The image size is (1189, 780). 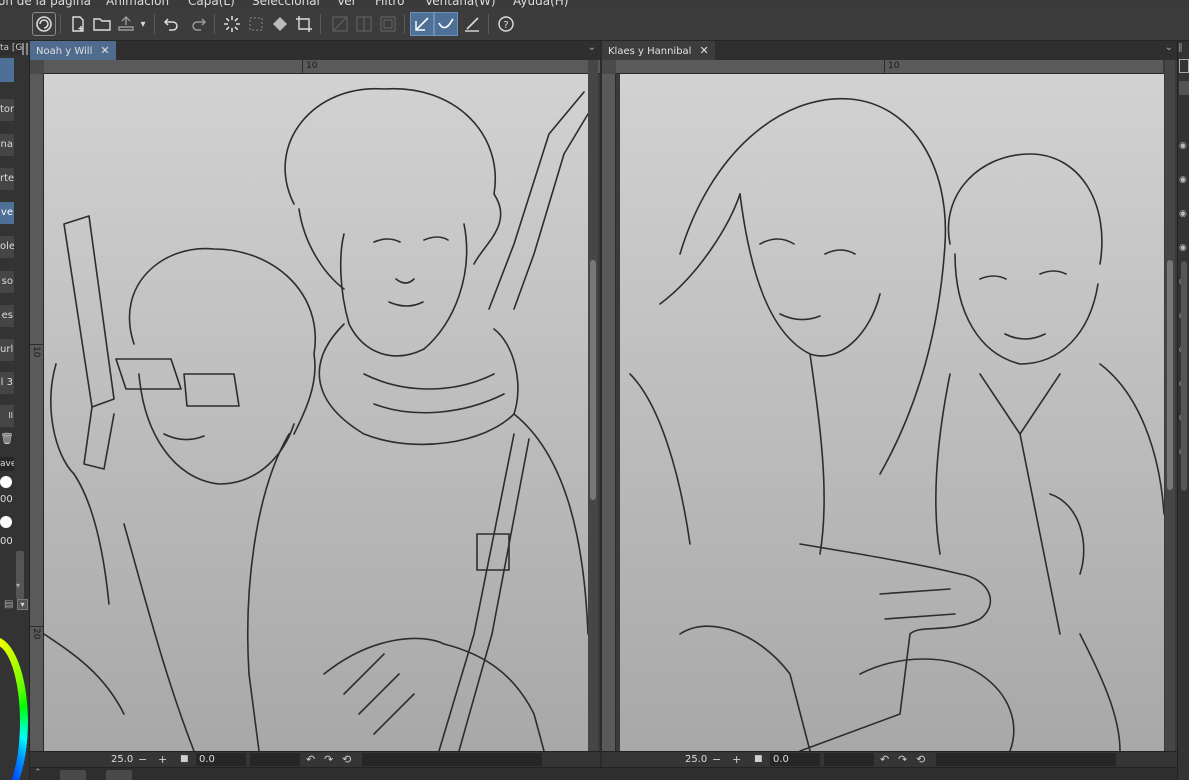 What do you see at coordinates (364, 24) in the screenshot?
I see `disabled-b-icon` at bounding box center [364, 24].